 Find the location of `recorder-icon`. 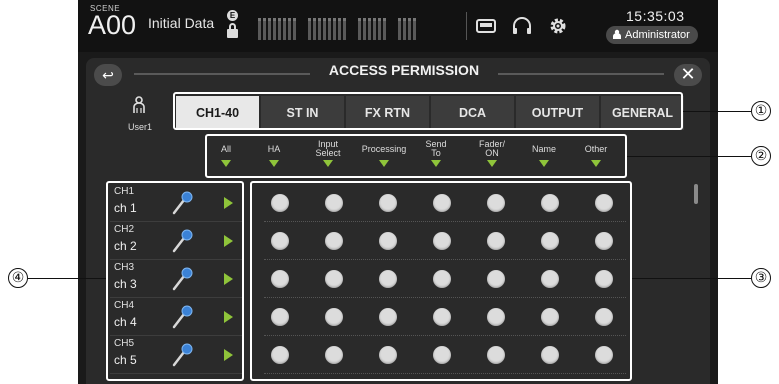

recorder-icon is located at coordinates (486, 26).